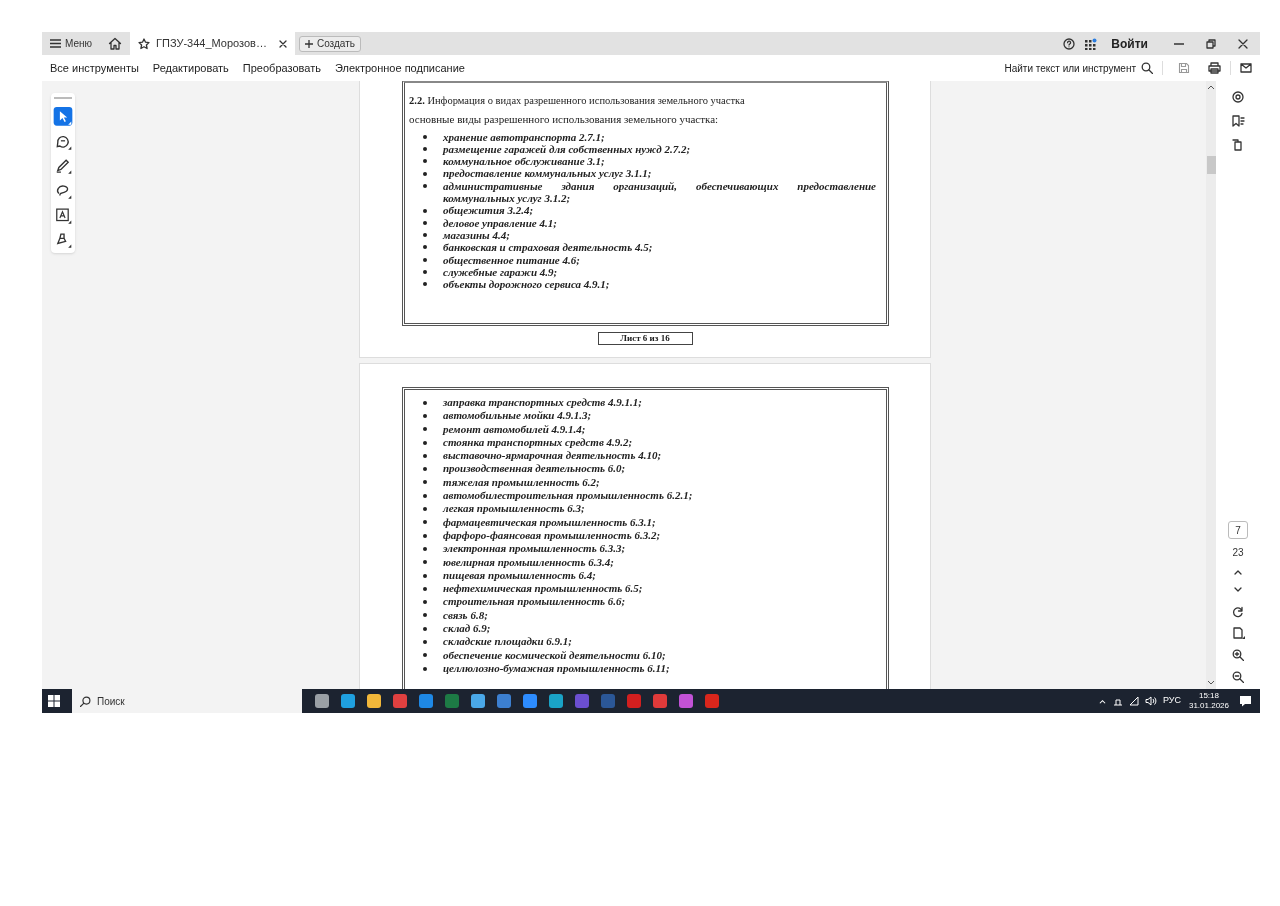 The image size is (1280, 906). Describe the element at coordinates (1133, 701) in the screenshot. I see `wifi-icon` at that location.